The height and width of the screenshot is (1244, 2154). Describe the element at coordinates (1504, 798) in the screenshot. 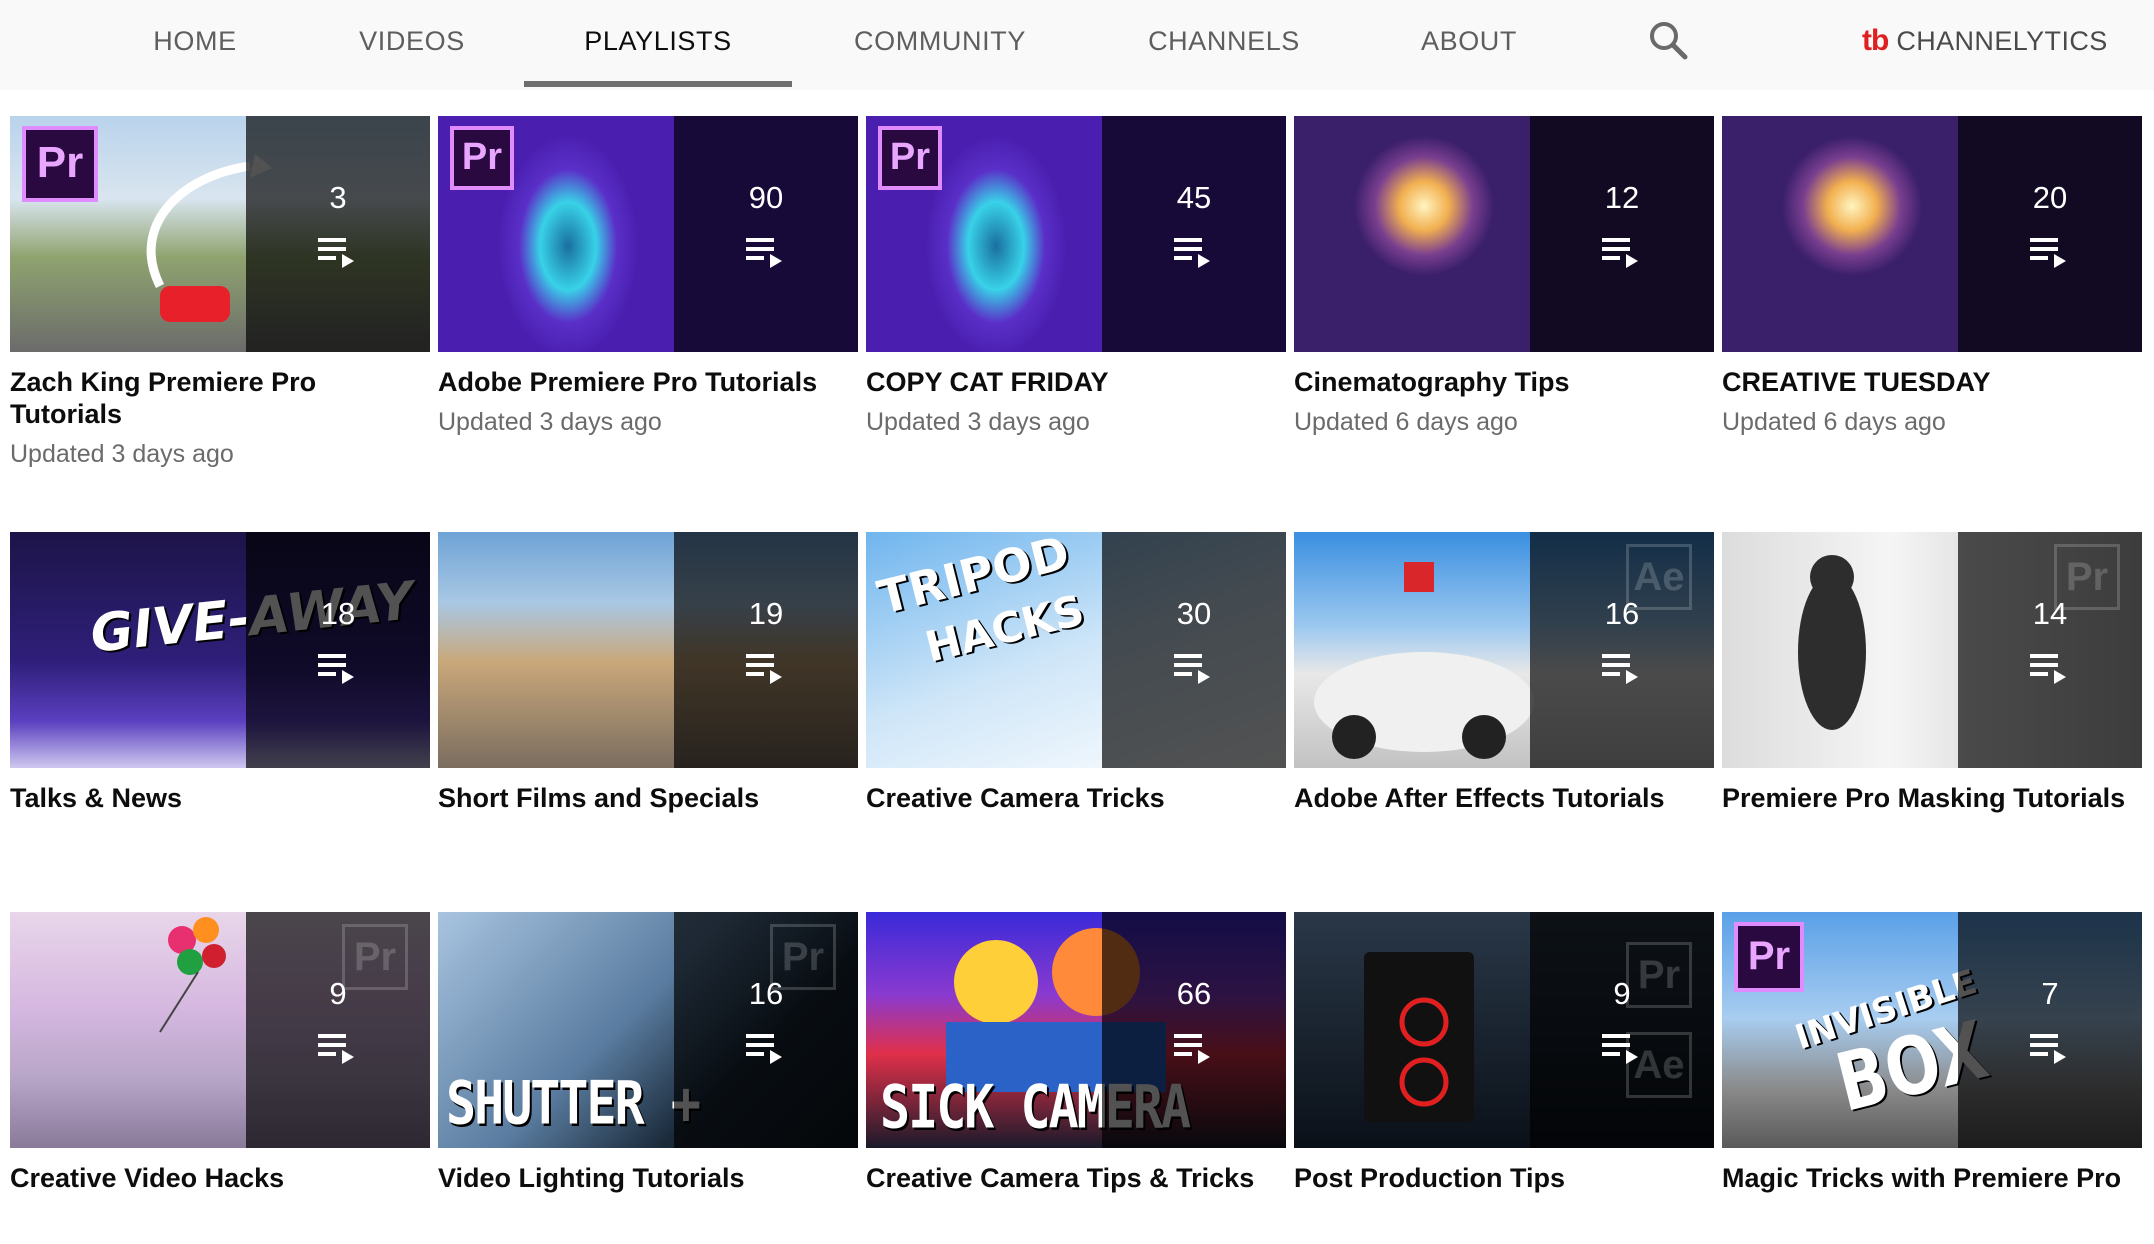

I see `playlist-title: Adobe After Effects Tutorials` at that location.